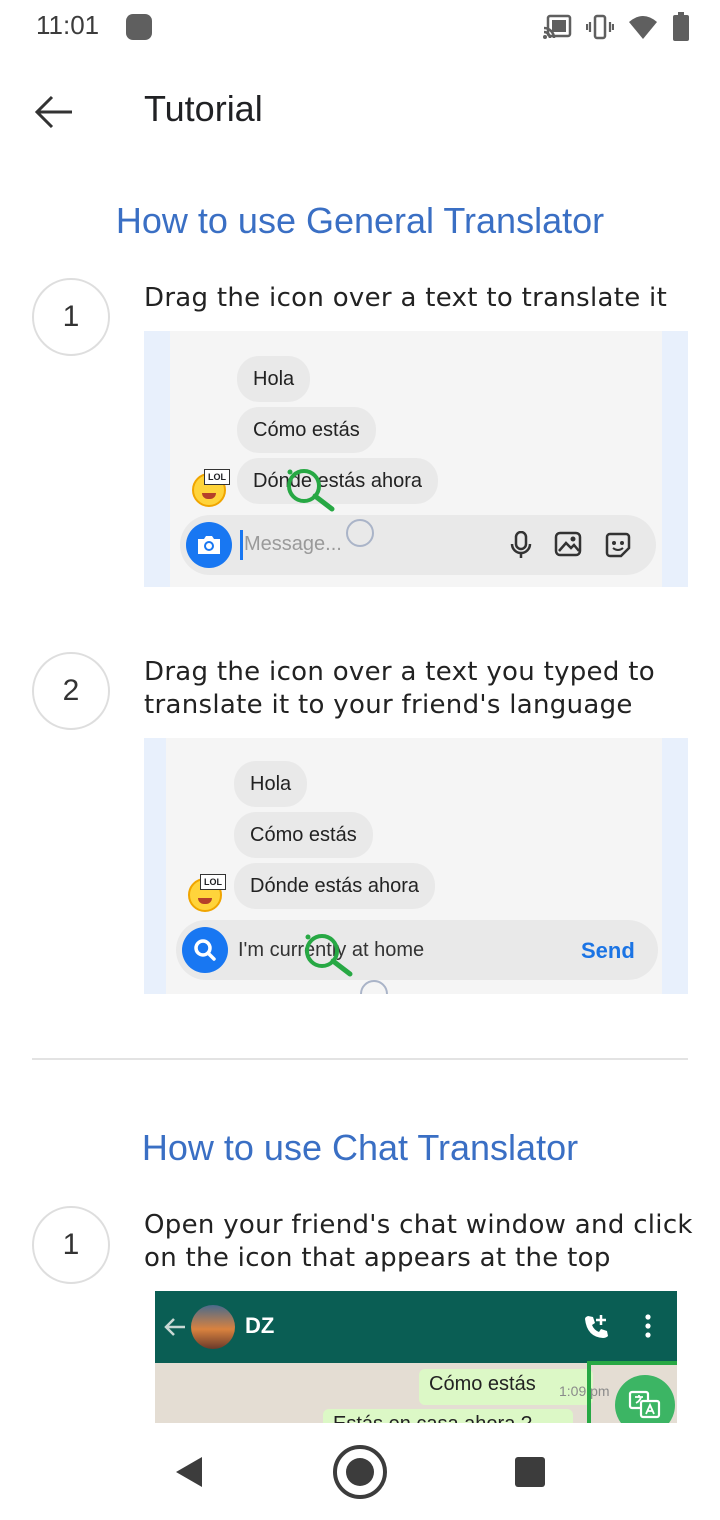 This screenshot has width=720, height=1520. Describe the element at coordinates (521, 544) in the screenshot. I see `microphone-icon` at that location.